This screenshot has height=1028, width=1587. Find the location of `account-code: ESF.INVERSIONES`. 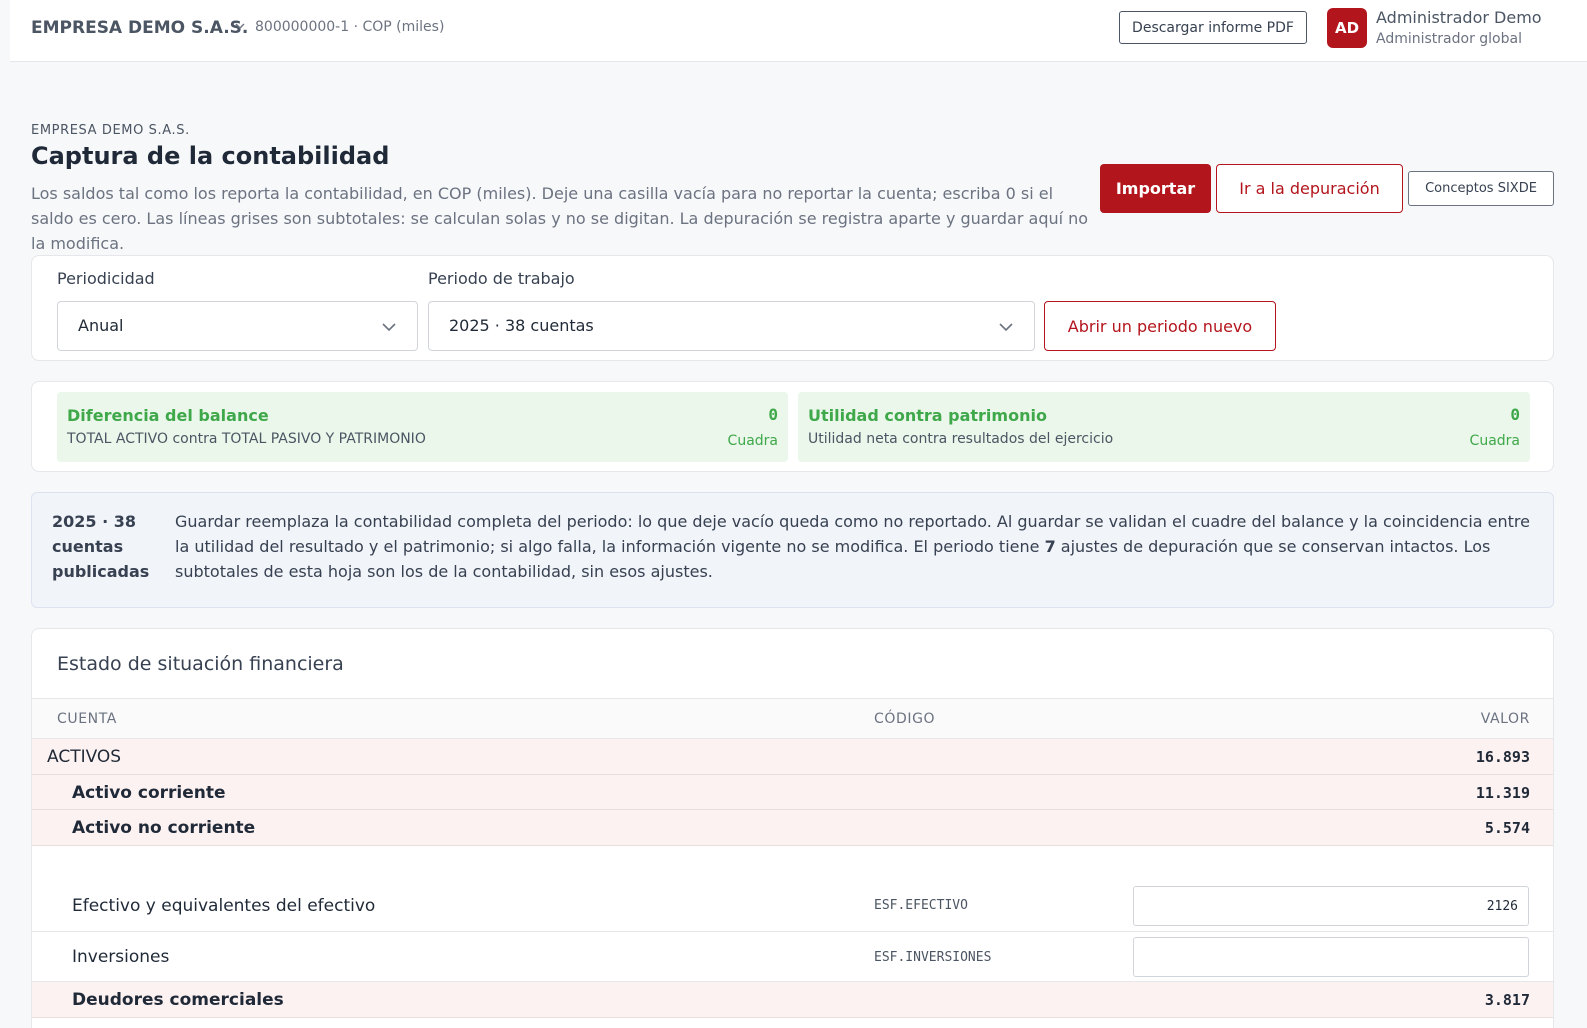

account-code: ESF.INVERSIONES is located at coordinates (933, 957).